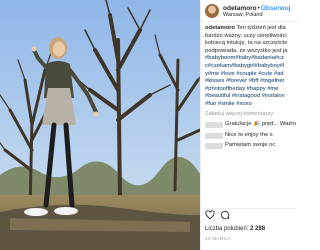  I want to click on comment-row: Pamiętam swoje oc, so click(250, 146).